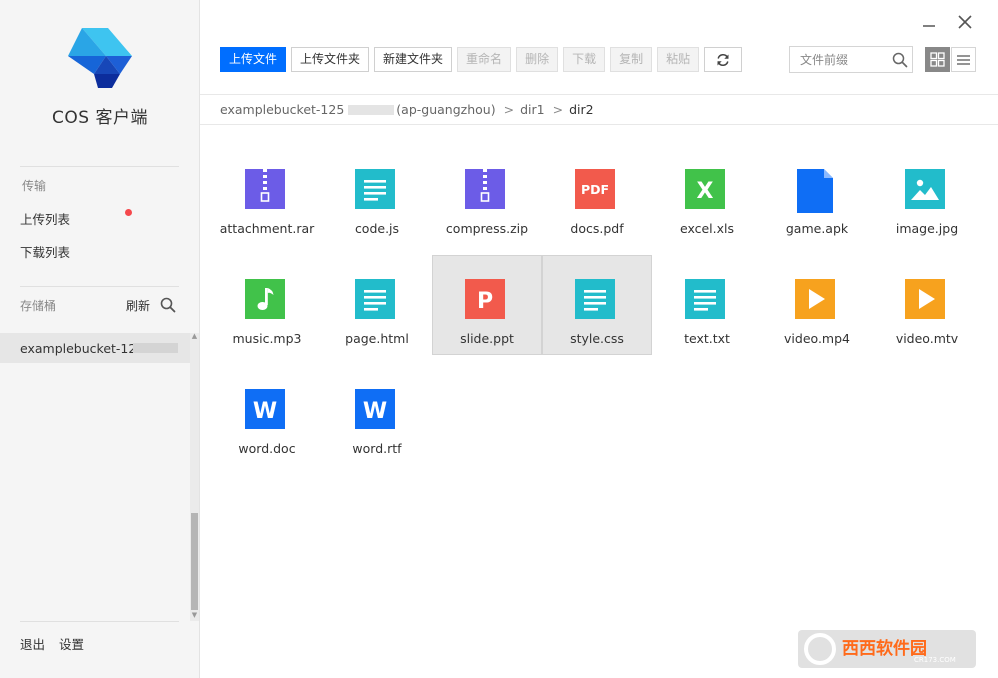  I want to click on file-item: text.txt, so click(707, 305).